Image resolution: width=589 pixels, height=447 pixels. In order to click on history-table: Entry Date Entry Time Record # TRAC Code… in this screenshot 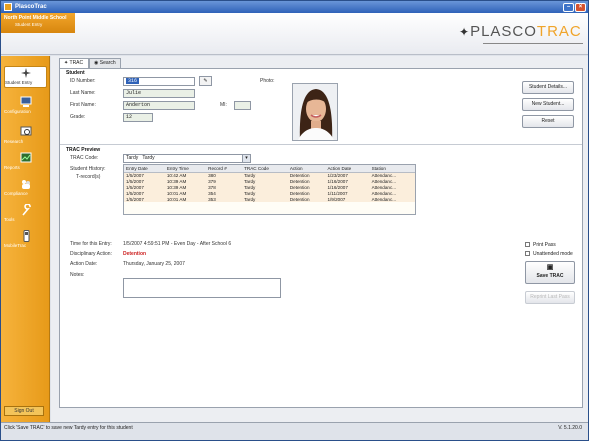, I will do `click(269, 189)`.